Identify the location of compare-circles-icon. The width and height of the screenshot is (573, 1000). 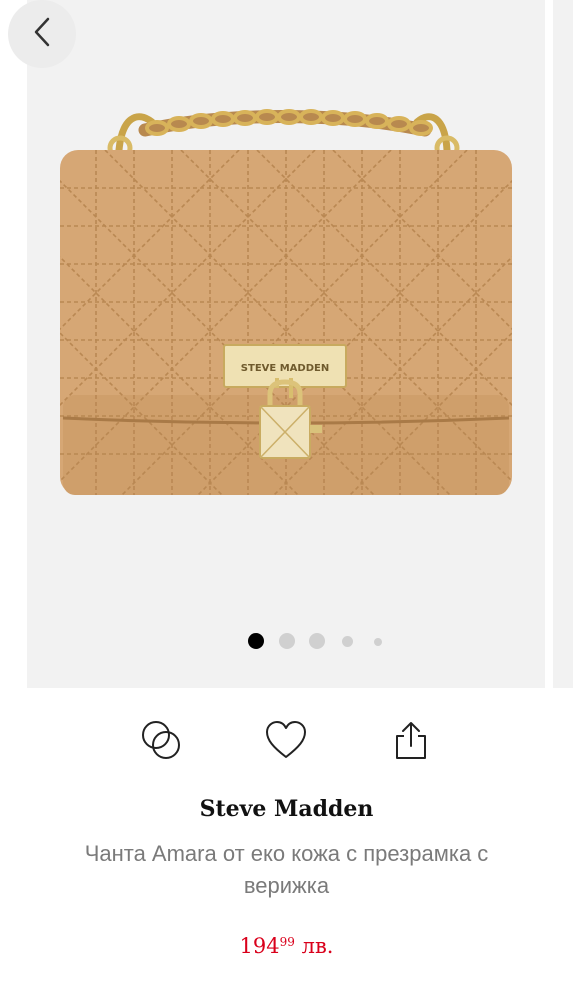
(161, 742).